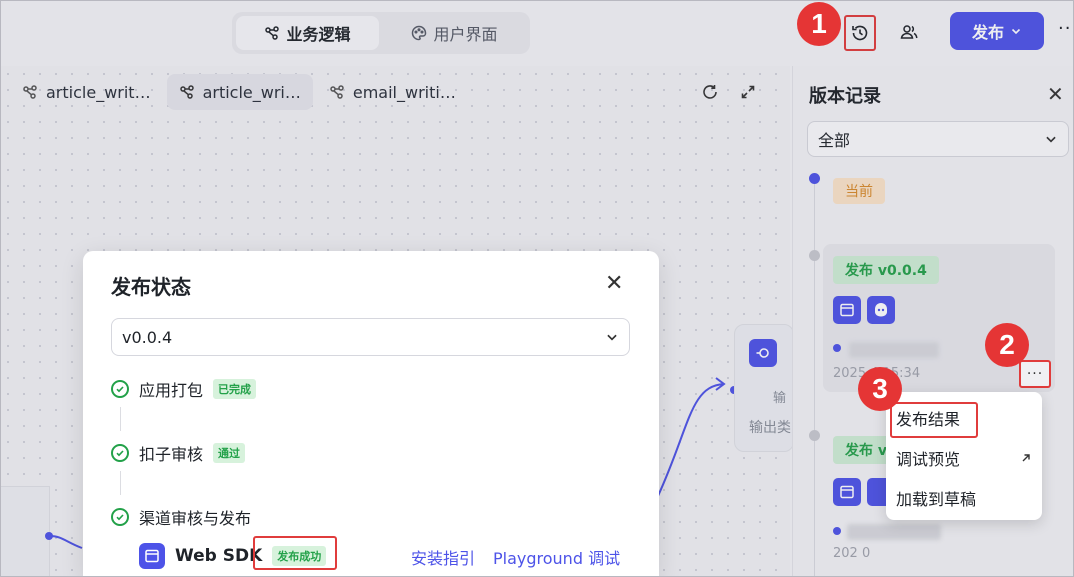 The image size is (1074, 577). Describe the element at coordinates (370, 337) in the screenshot. I see `version-select: v0.0.4` at that location.